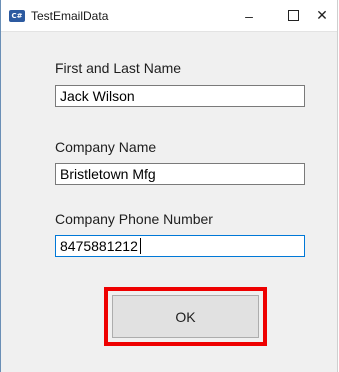 Image resolution: width=339 pixels, height=372 pixels. Describe the element at coordinates (70, 16) in the screenshot. I see `window-title: TestEmailData` at that location.